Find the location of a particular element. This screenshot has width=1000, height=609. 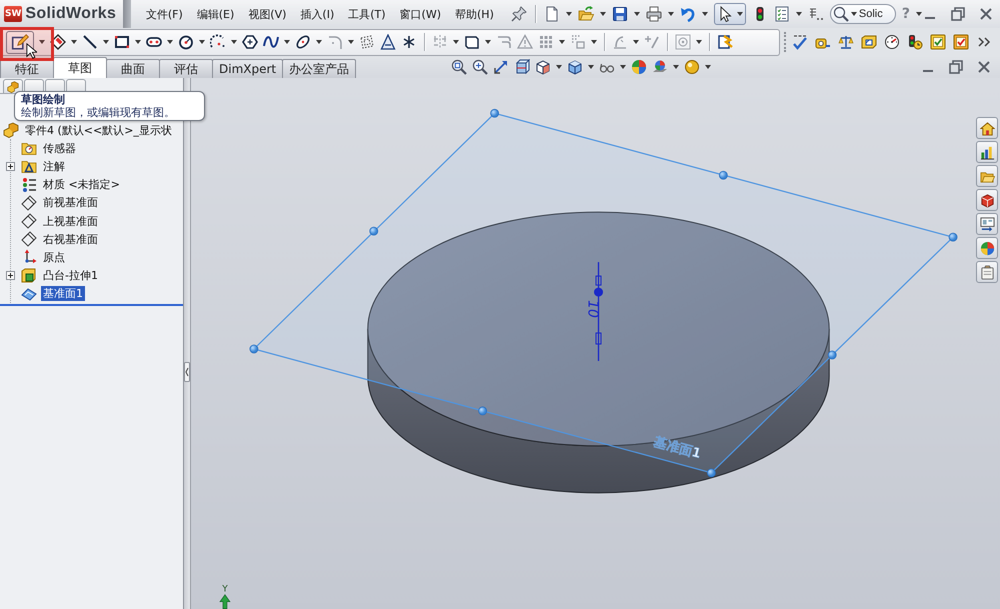

rollback-bar is located at coordinates (91, 305).